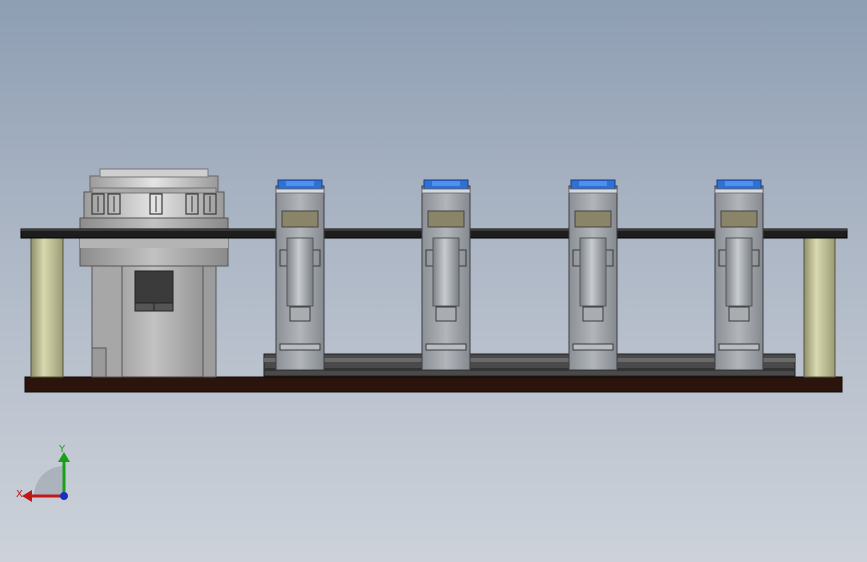  What do you see at coordinates (819, 307) in the screenshot?
I see `right-standoff` at bounding box center [819, 307].